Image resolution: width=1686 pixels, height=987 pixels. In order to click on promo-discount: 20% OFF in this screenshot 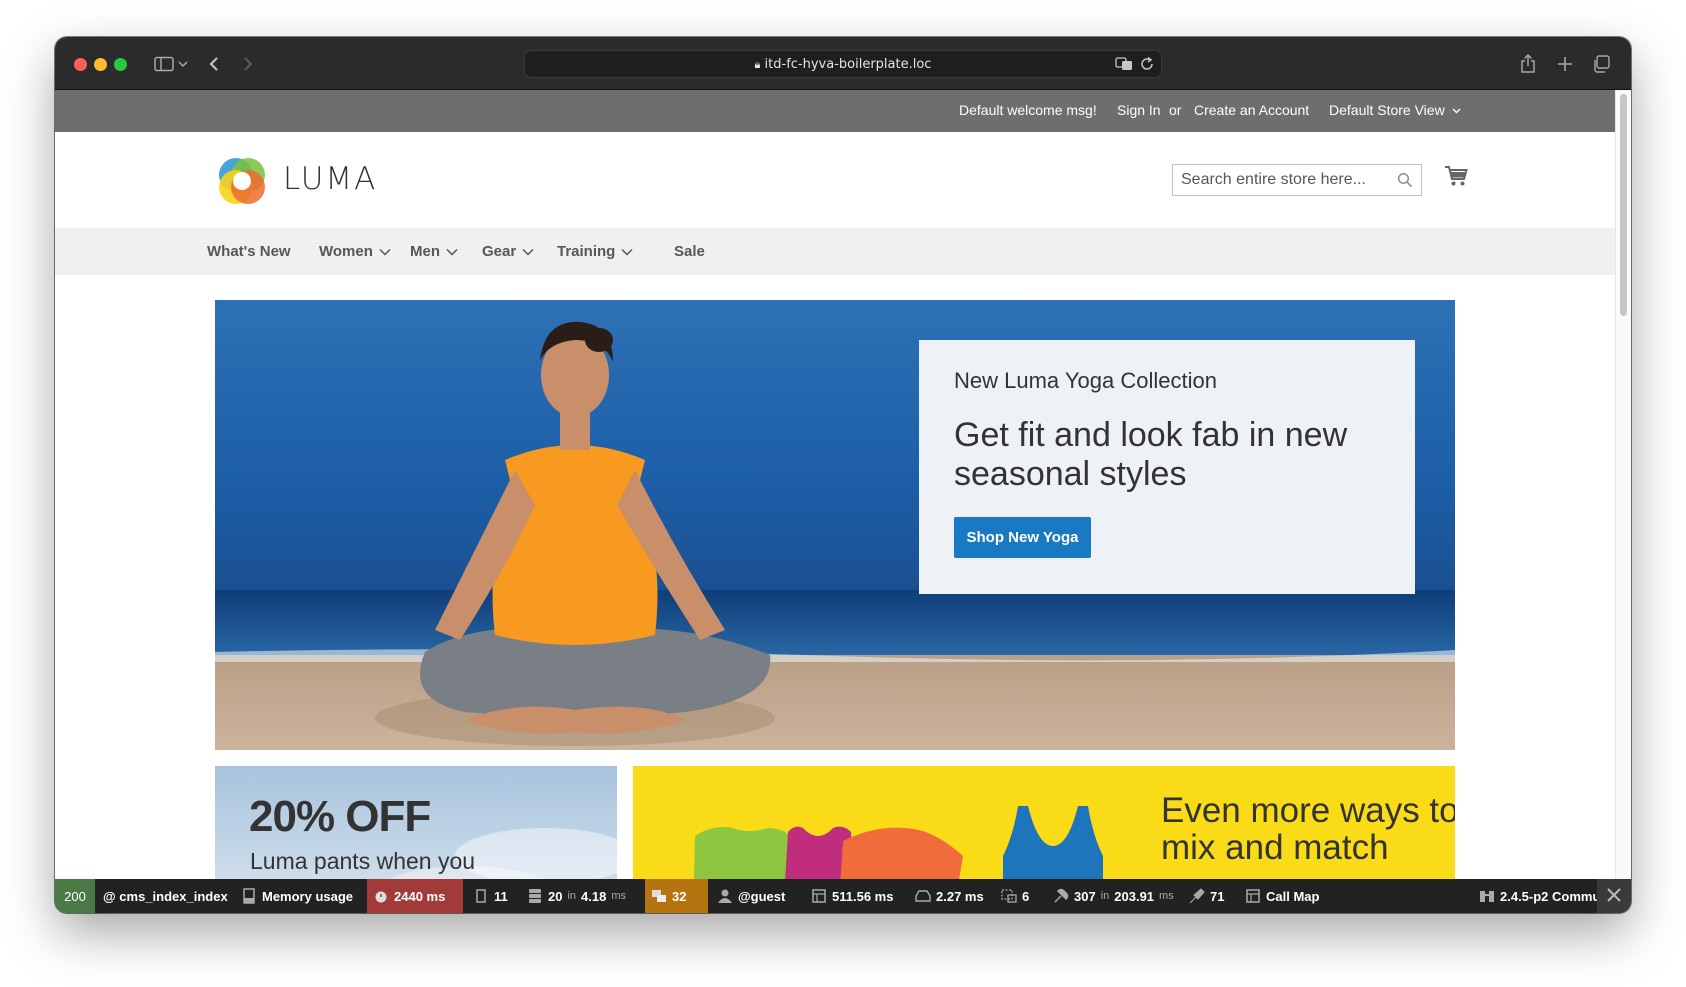, I will do `click(340, 816)`.